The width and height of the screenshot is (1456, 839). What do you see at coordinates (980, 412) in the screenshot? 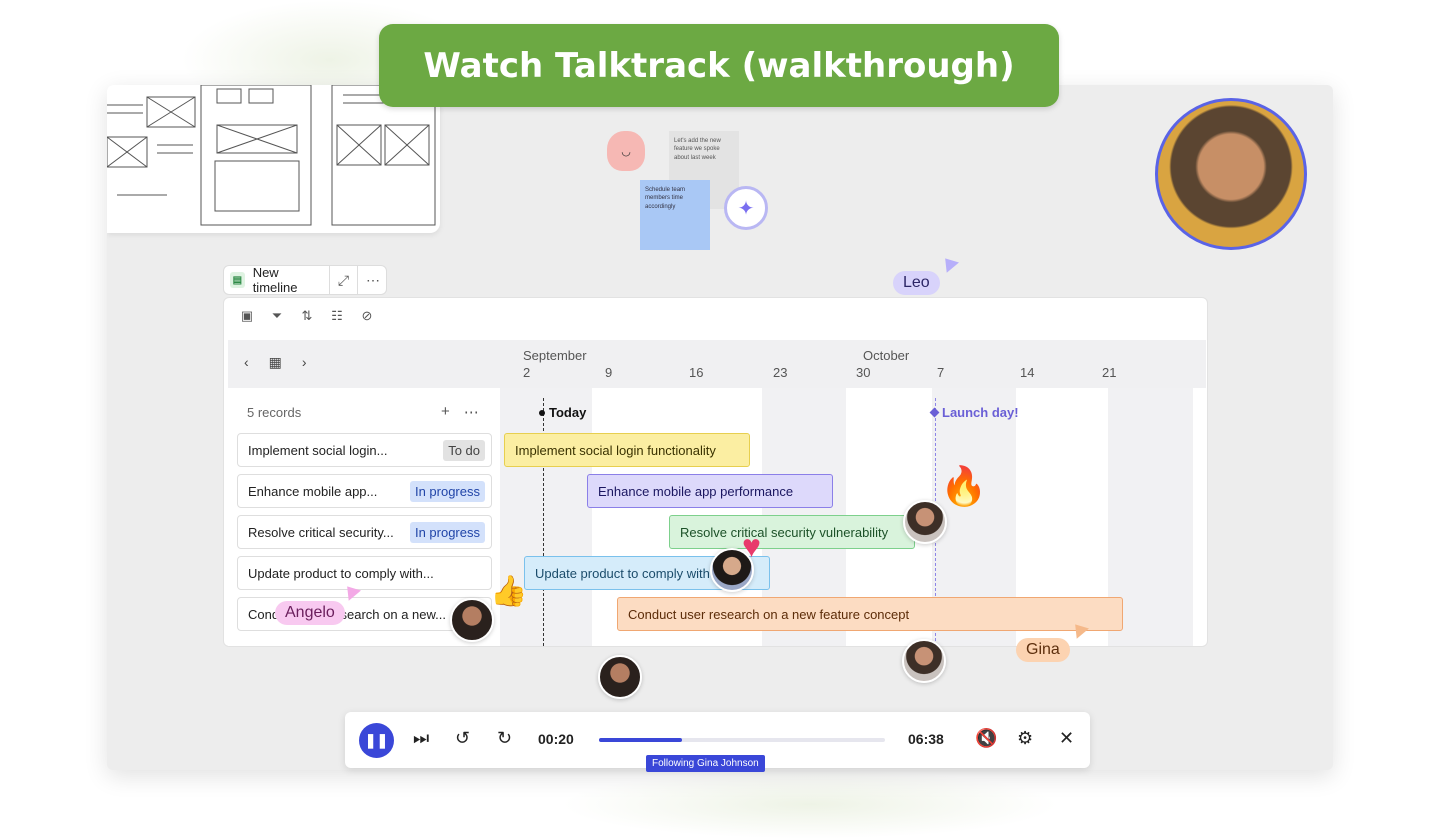
I see `launch-label: Launch day!` at bounding box center [980, 412].